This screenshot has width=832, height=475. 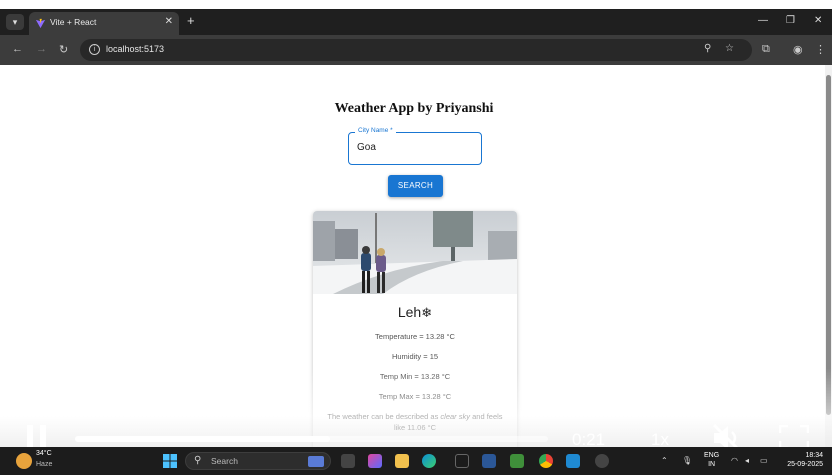 I want to click on browser-toolbar: ← → ↻ i localhost:5173 ⚲ ☆ ⧉ ◉ ⋮, so click(x=416, y=50).